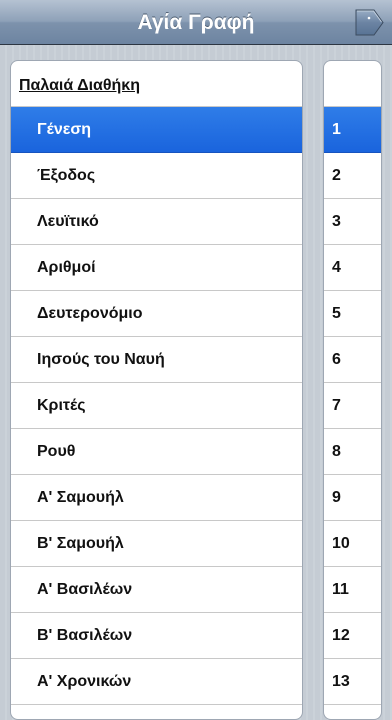  Describe the element at coordinates (352, 590) in the screenshot. I see `book-number-item: 11` at that location.